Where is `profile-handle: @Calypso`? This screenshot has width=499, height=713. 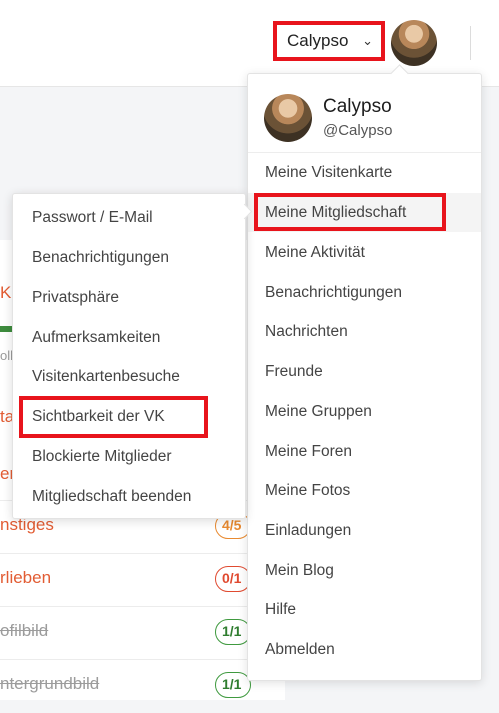 profile-handle: @Calypso is located at coordinates (358, 130).